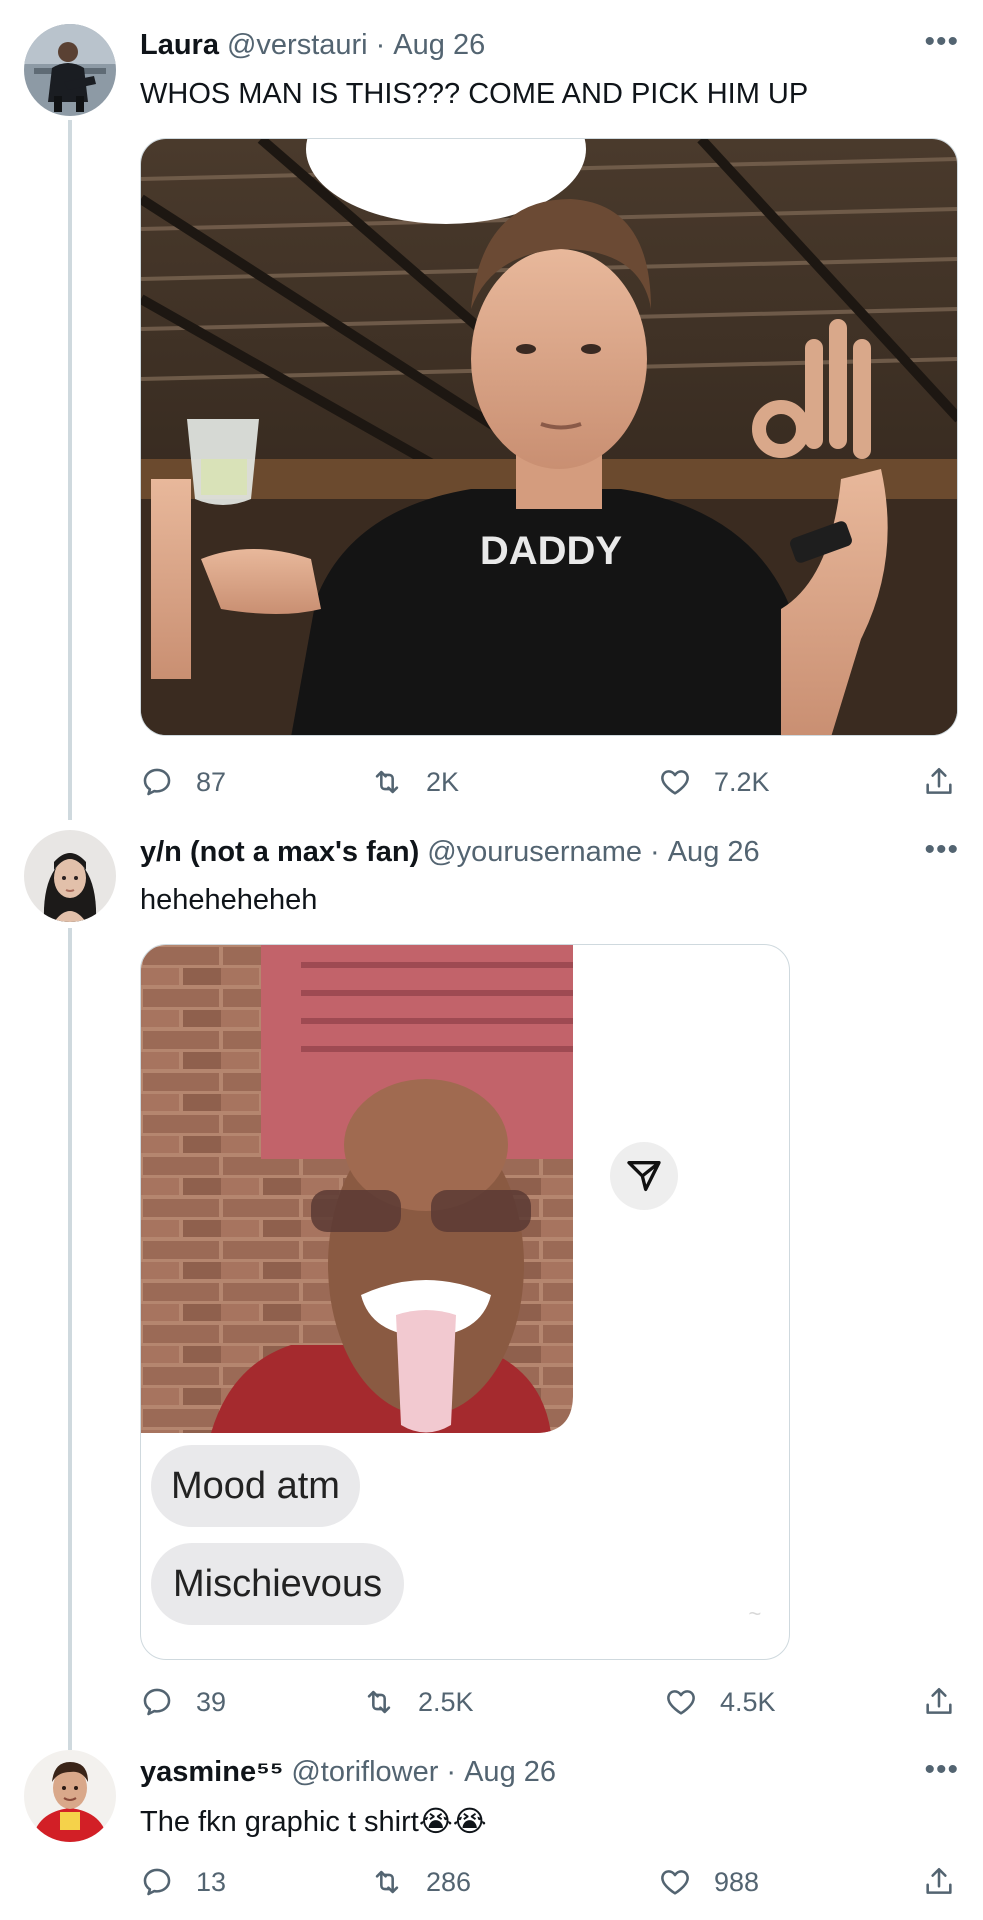 The height and width of the screenshot is (1920, 983). What do you see at coordinates (297, 45) in the screenshot?
I see `user-handle: @verstauri` at bounding box center [297, 45].